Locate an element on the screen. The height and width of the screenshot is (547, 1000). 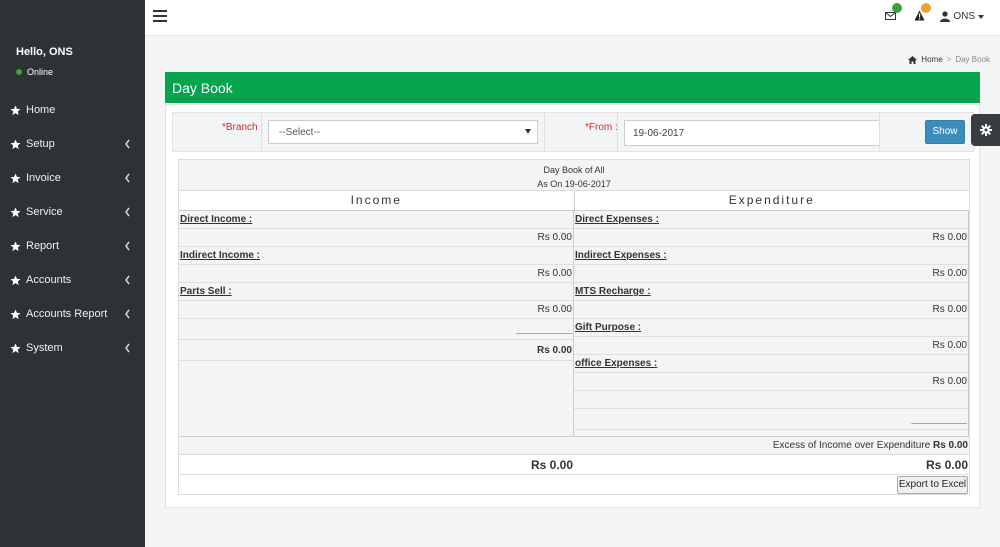
expenditure-category: MTS Recharge : is located at coordinates (771, 292).